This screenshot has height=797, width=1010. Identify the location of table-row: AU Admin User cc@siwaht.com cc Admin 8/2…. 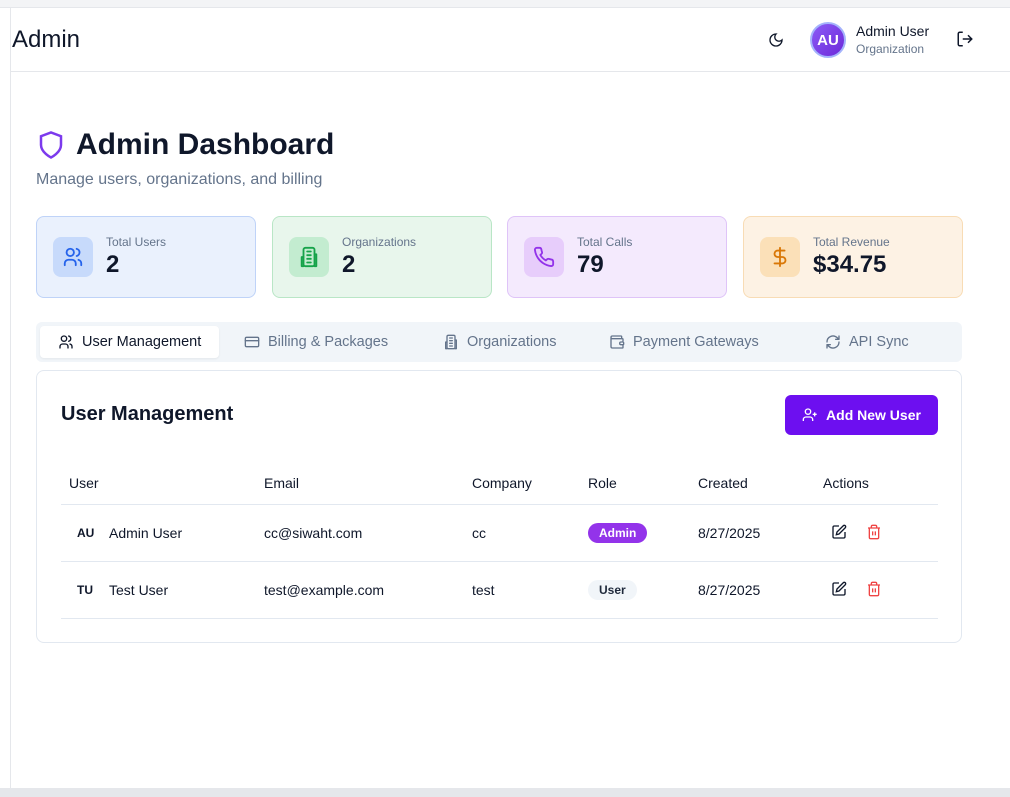
(499, 533).